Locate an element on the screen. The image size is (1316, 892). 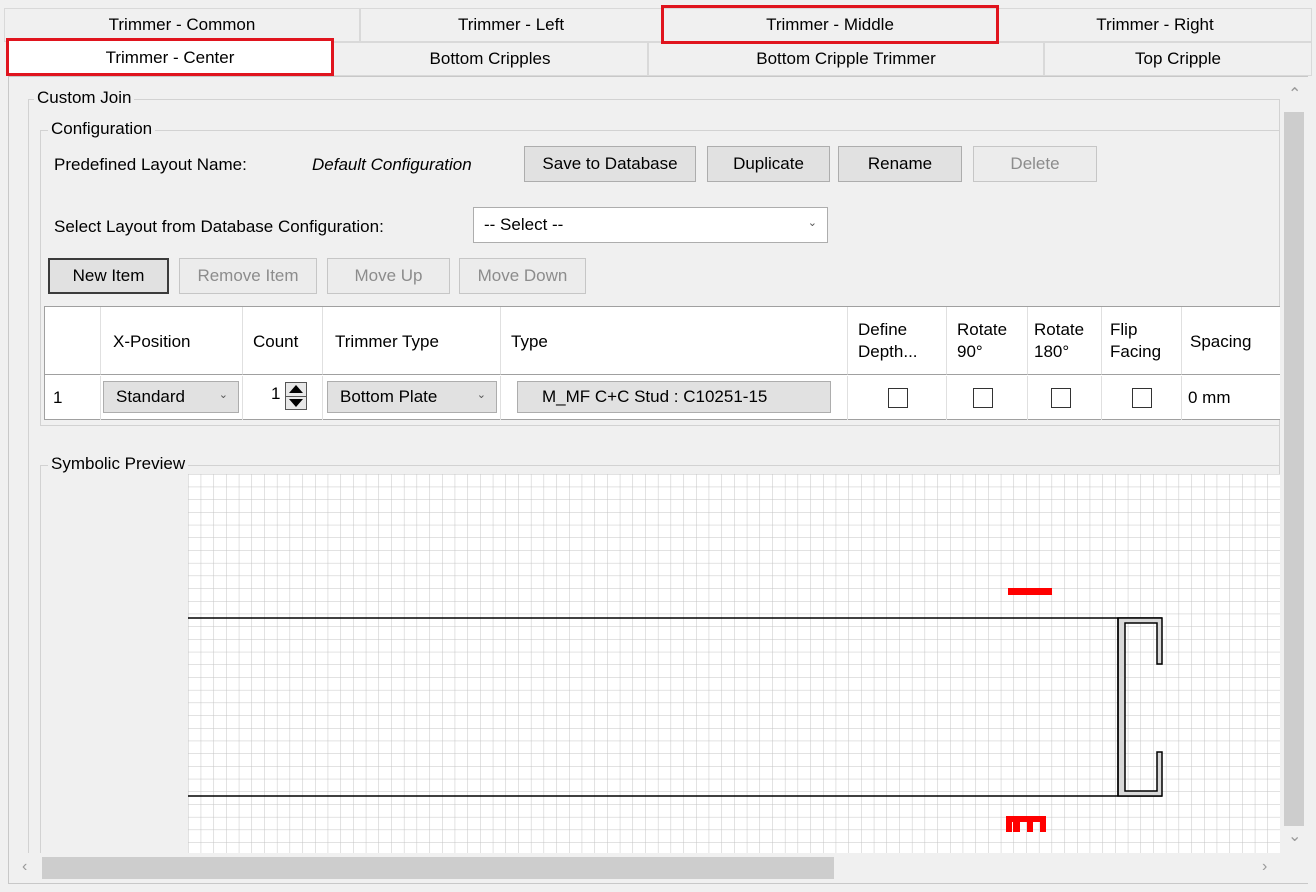
delete-button: Delete is located at coordinates (1035, 164).